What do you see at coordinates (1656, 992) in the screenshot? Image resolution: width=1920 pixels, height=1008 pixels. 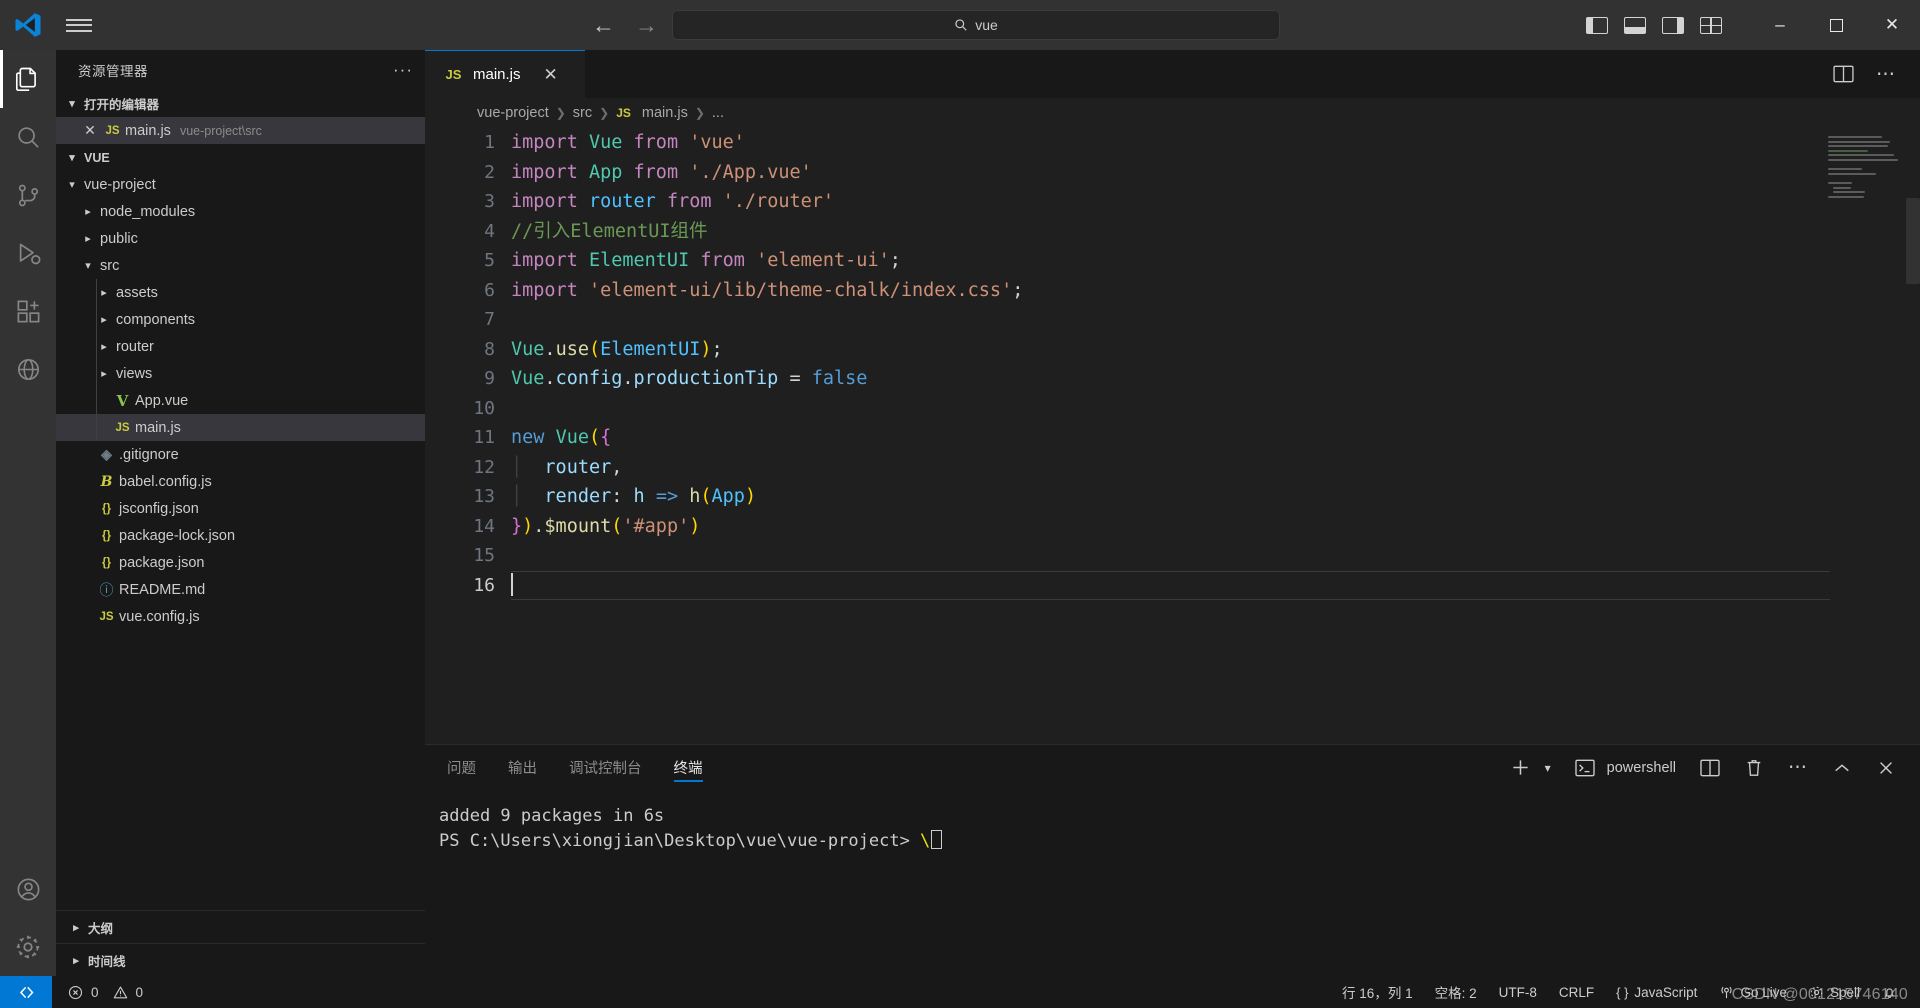 I see `status-language-mode: { } JavaScript` at bounding box center [1656, 992].